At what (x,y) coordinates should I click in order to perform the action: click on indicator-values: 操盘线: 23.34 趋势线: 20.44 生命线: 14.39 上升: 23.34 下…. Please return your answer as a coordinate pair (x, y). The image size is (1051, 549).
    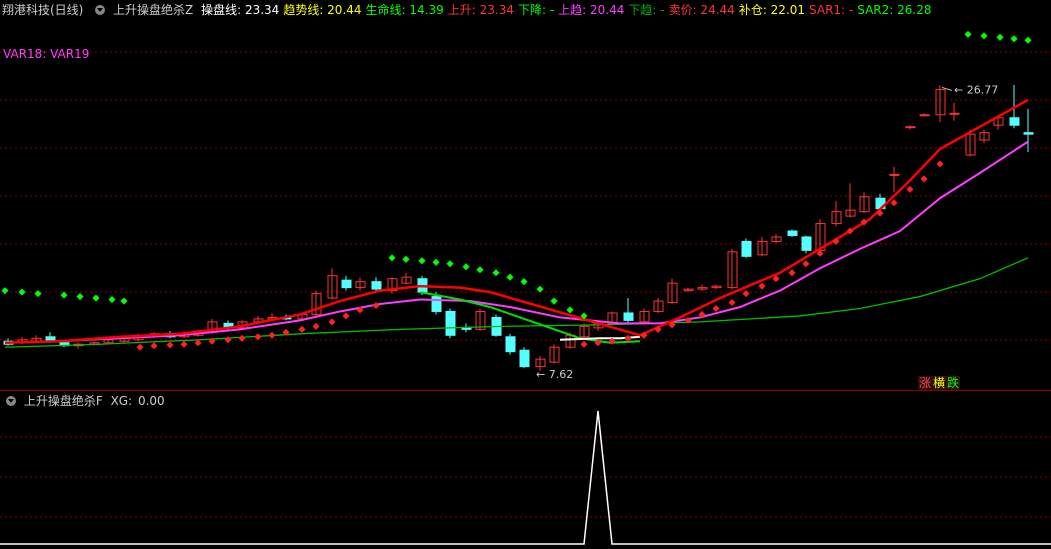
    Looking at the image, I should click on (568, 10).